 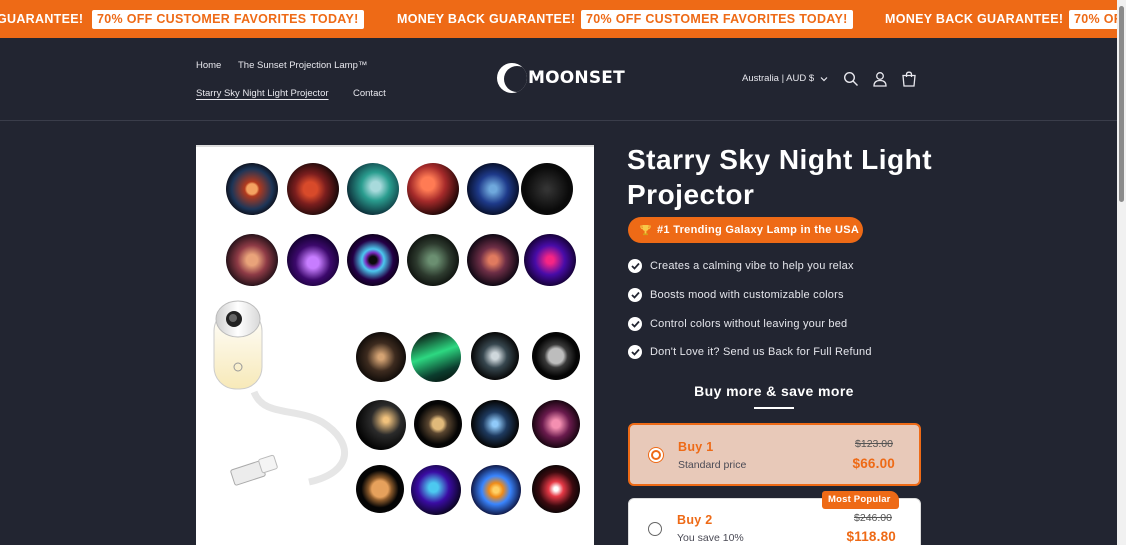 What do you see at coordinates (495, 424) in the screenshot?
I see `planet-slide-icon` at bounding box center [495, 424].